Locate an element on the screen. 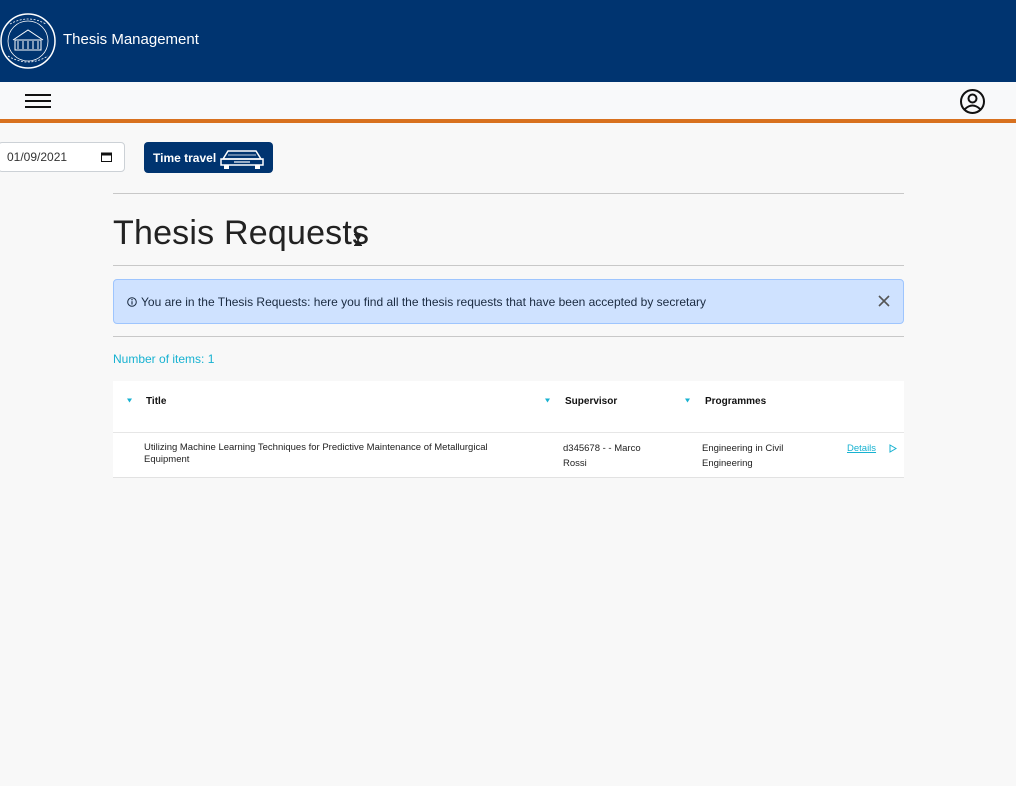  column-header-supervisor: Supervisor is located at coordinates (591, 401).